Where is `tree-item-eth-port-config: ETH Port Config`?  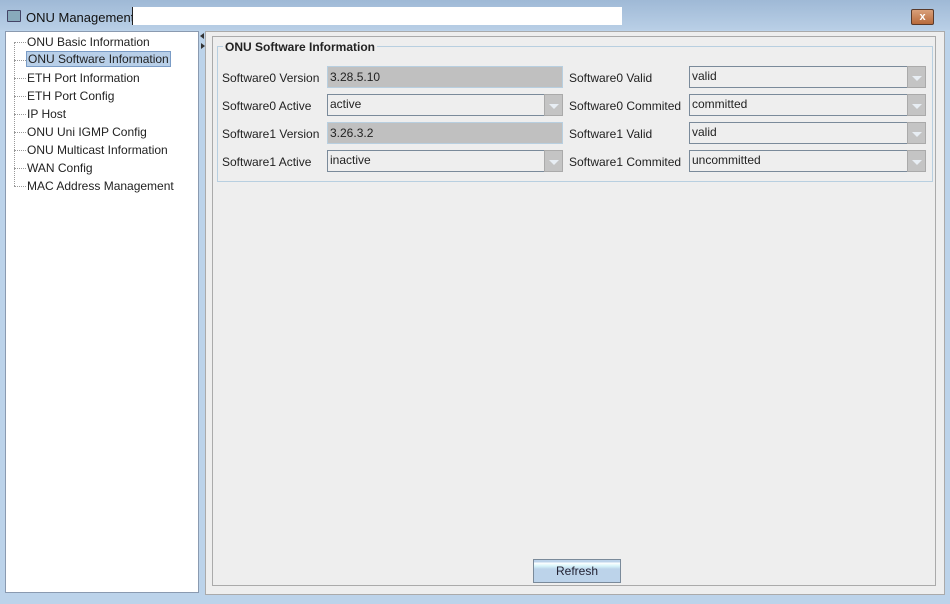 tree-item-eth-port-config: ETH Port Config is located at coordinates (70, 96).